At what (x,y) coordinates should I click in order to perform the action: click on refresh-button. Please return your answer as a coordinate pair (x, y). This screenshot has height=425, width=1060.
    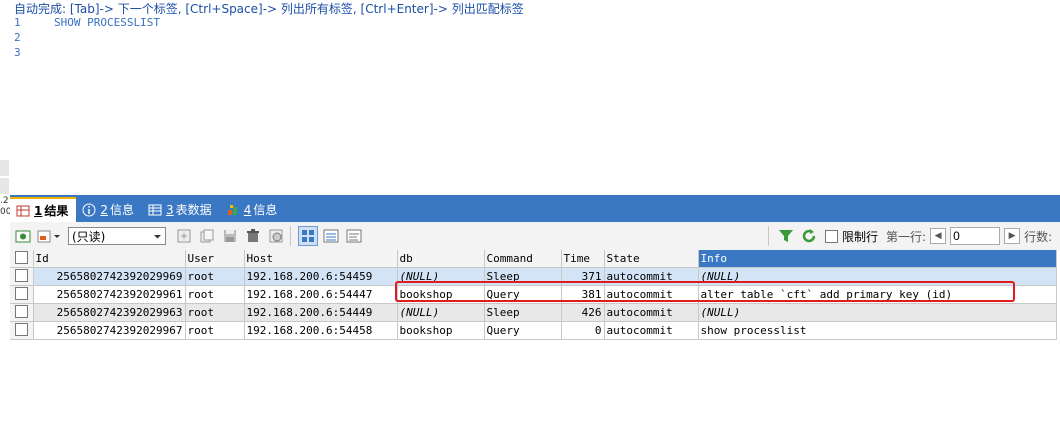
    Looking at the image, I should click on (809, 236).